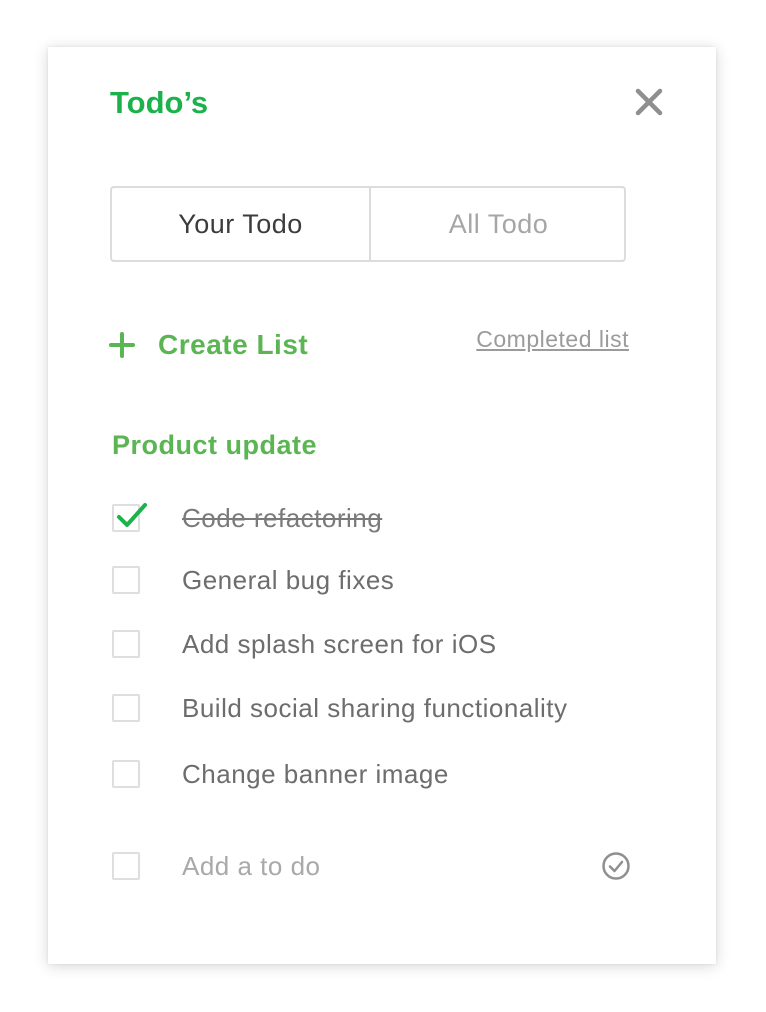 Image resolution: width=766 pixels, height=1012 pixels. I want to click on add-todo-row, so click(352, 866).